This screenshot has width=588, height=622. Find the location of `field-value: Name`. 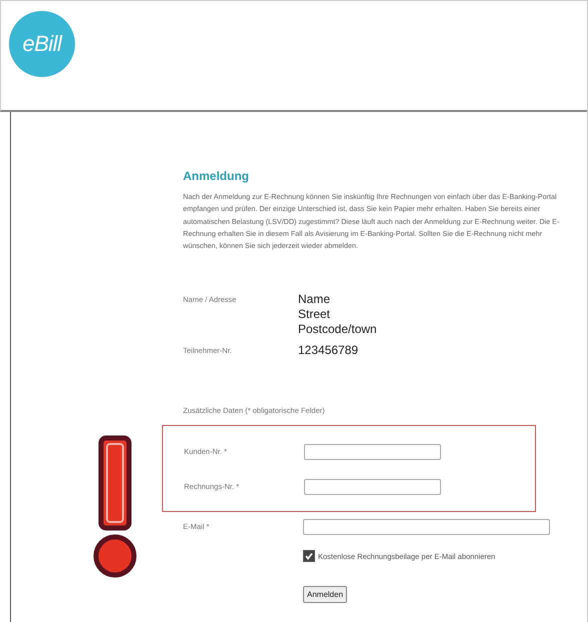

field-value: Name is located at coordinates (315, 300).